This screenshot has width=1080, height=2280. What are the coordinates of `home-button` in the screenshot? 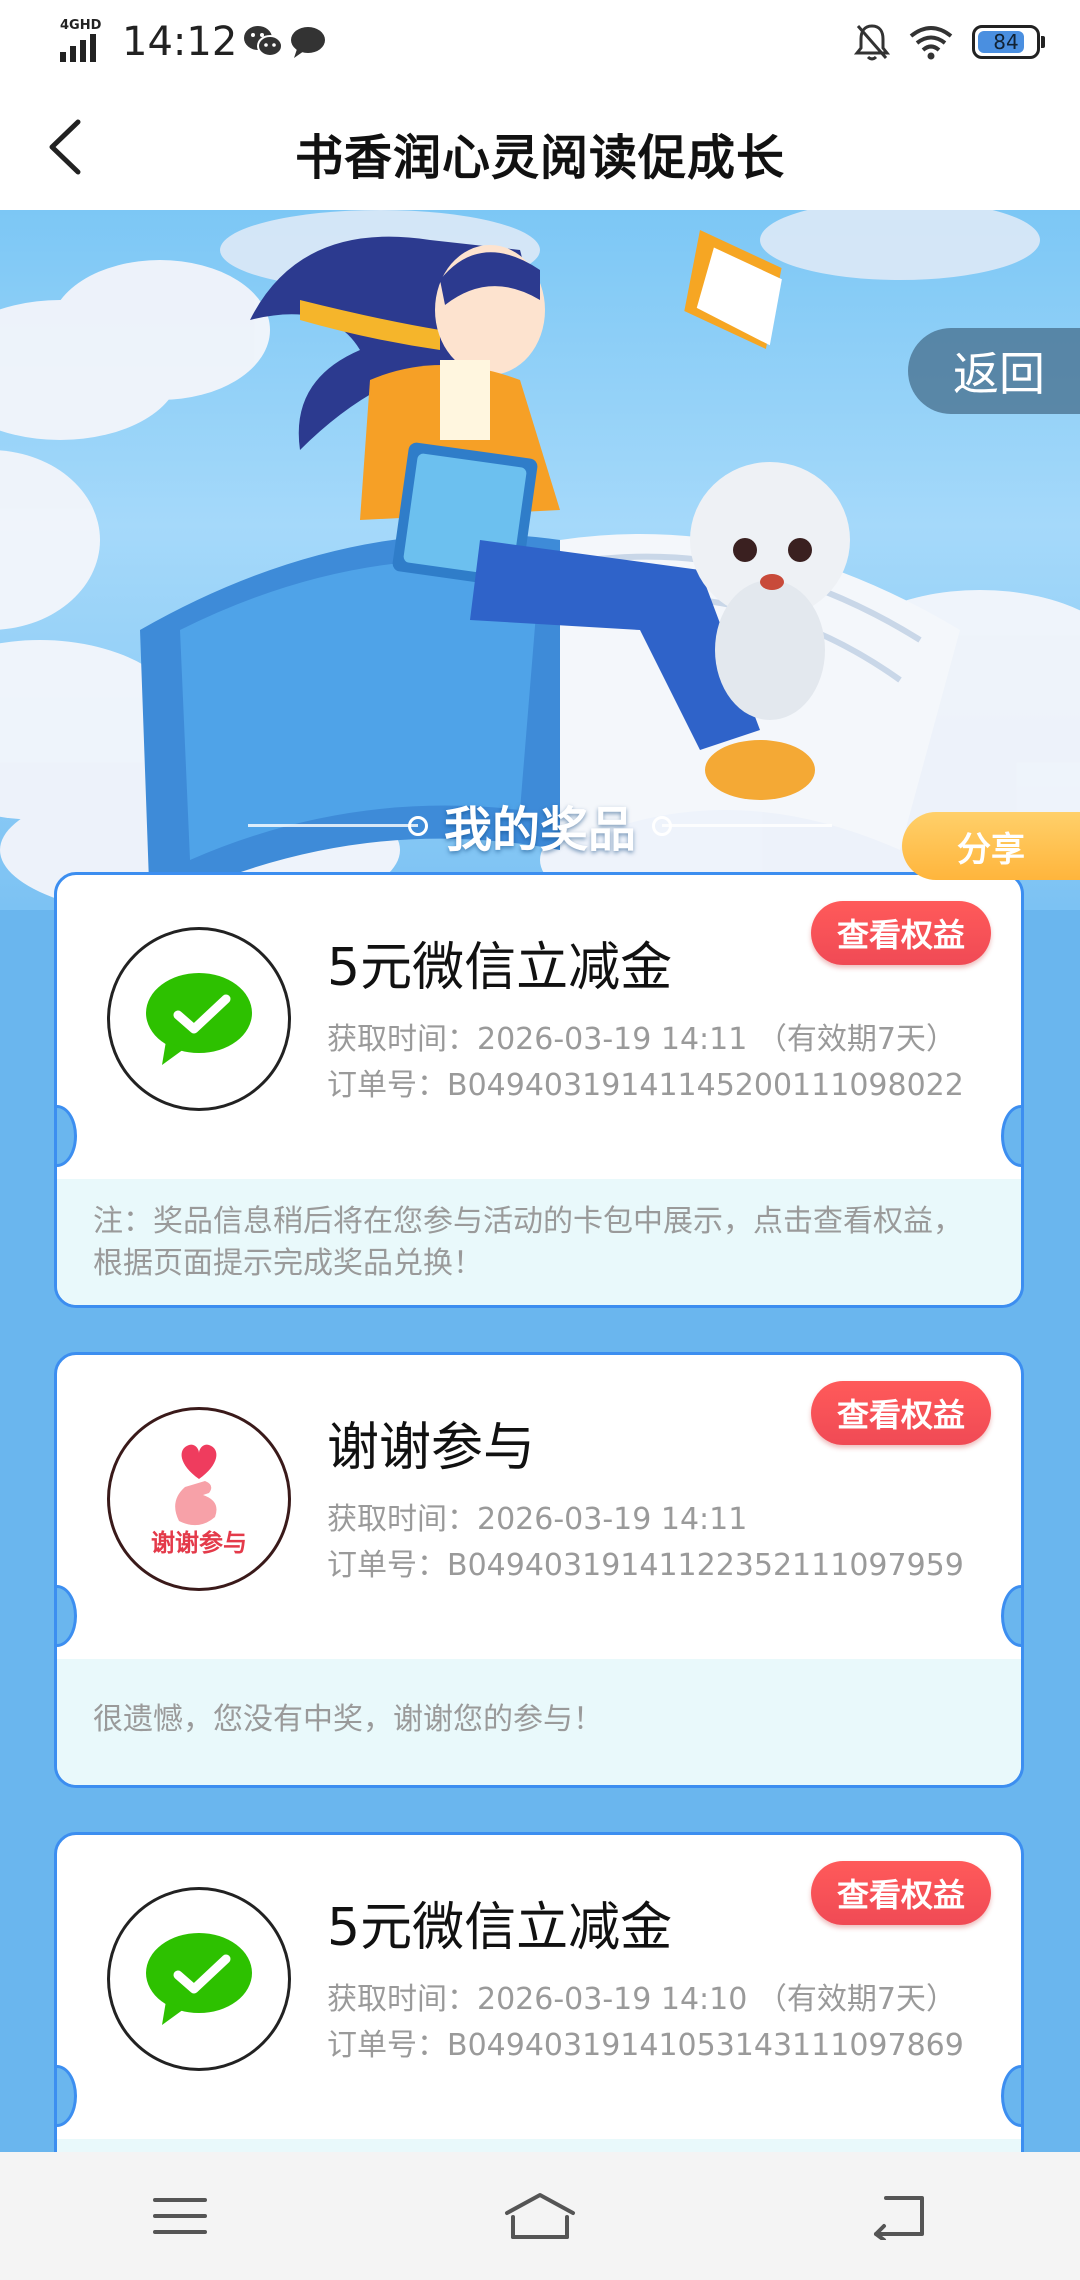 It's located at (540, 2216).